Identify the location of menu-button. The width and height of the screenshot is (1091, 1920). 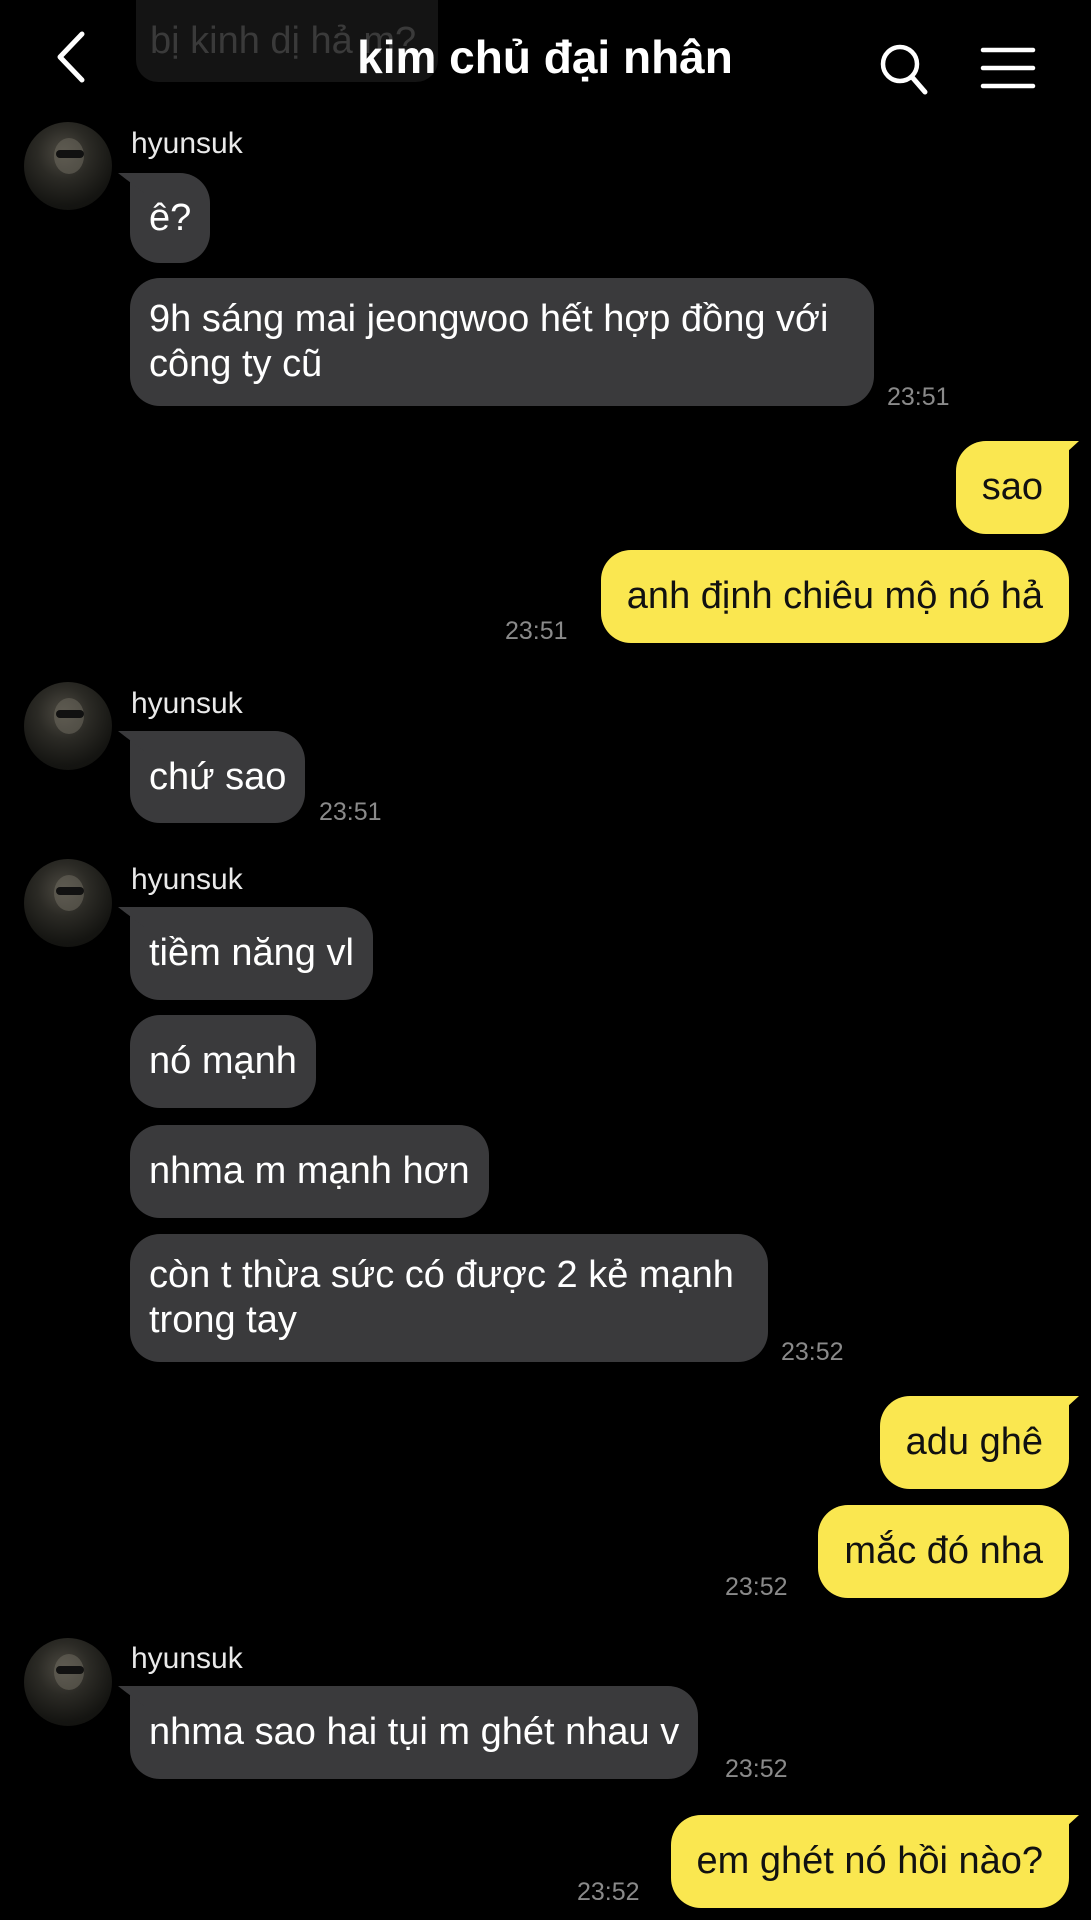
(1008, 68).